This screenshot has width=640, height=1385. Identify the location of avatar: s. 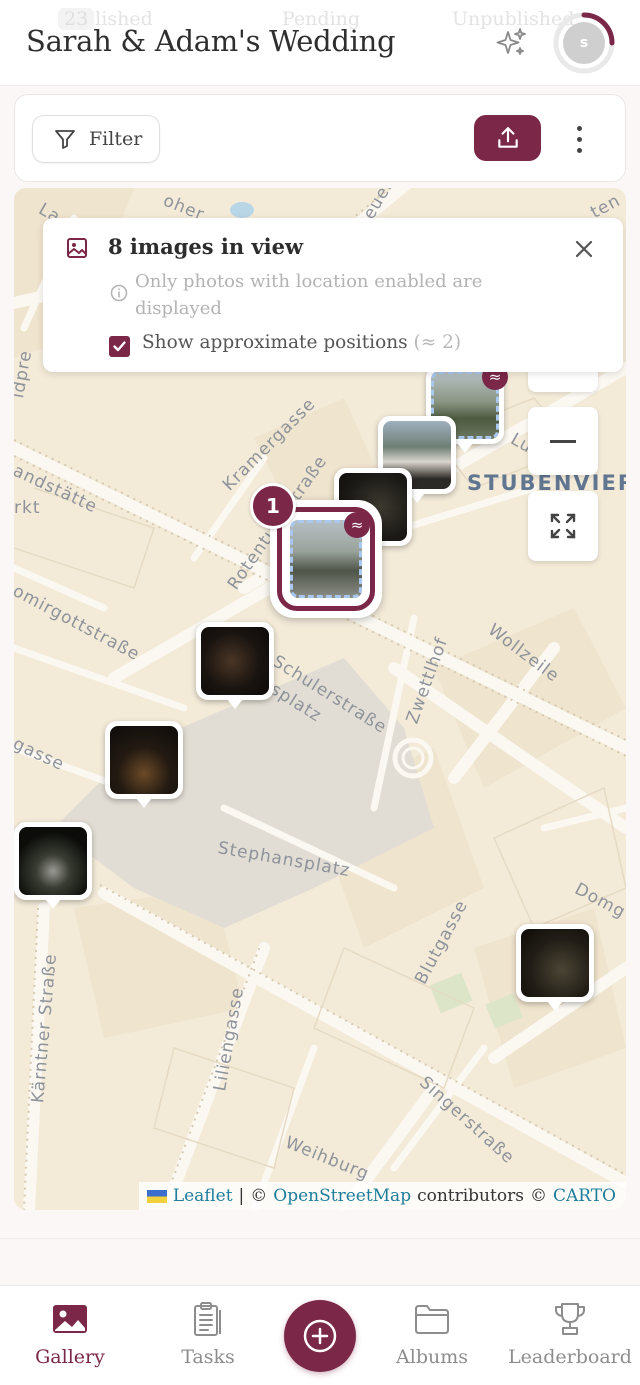
(584, 43).